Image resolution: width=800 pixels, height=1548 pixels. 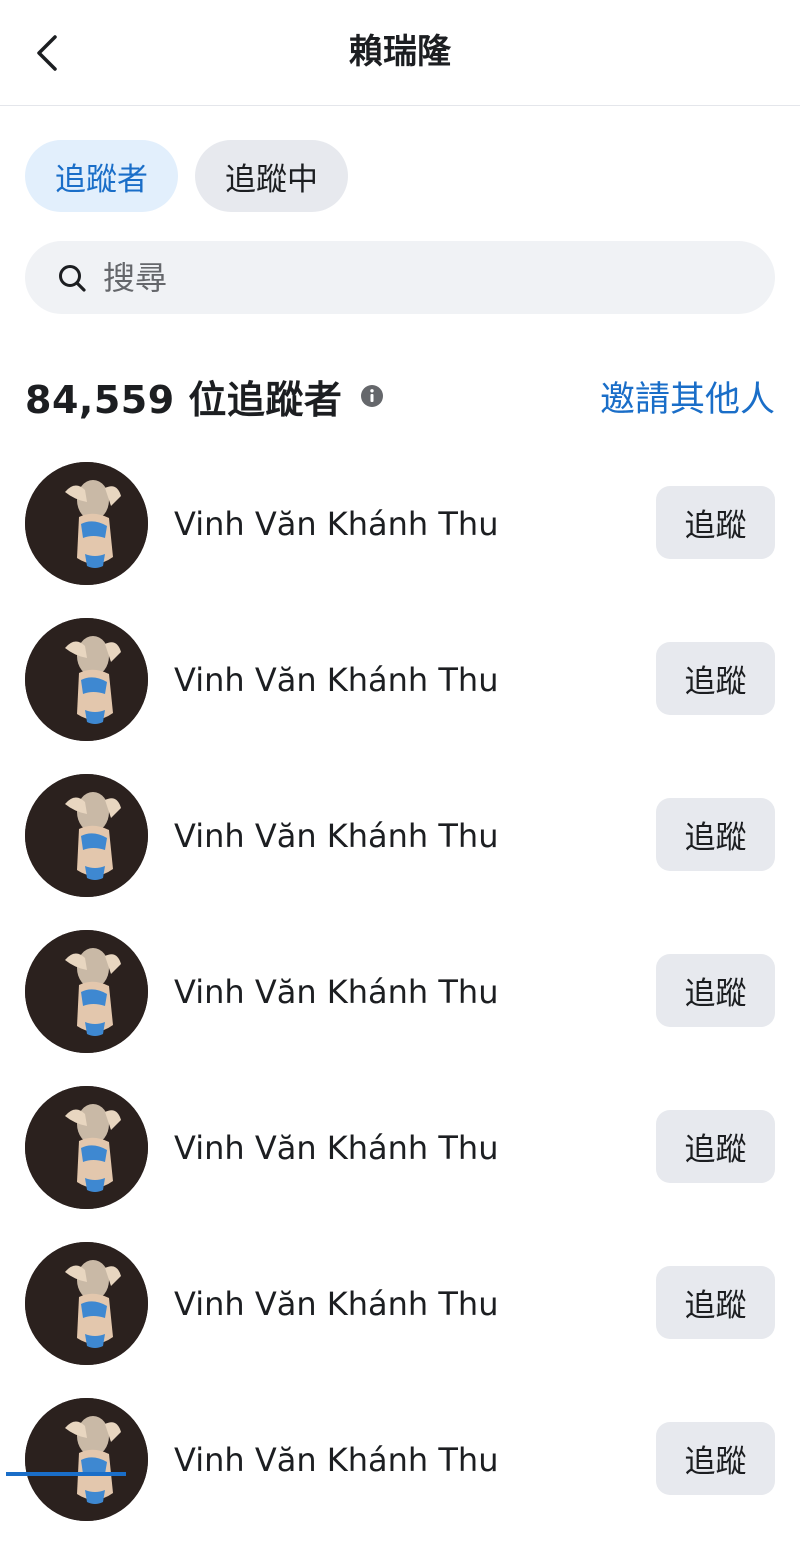 I want to click on follower-count: 84,559 位追蹤者, so click(x=184, y=399).